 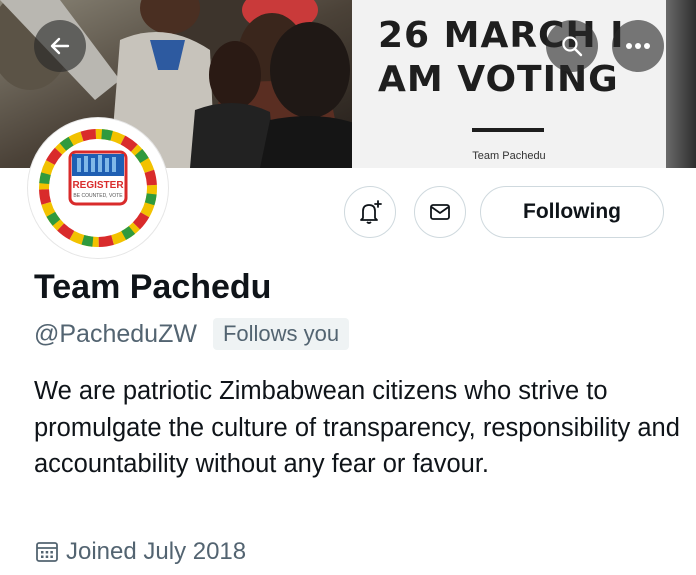 I want to click on envelope-icon, so click(x=440, y=212).